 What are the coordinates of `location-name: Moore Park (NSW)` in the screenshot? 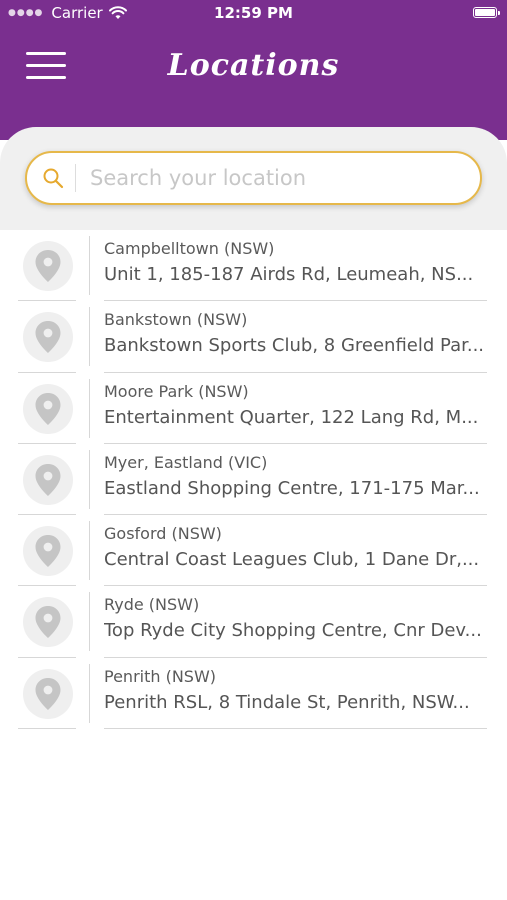 It's located at (176, 391).